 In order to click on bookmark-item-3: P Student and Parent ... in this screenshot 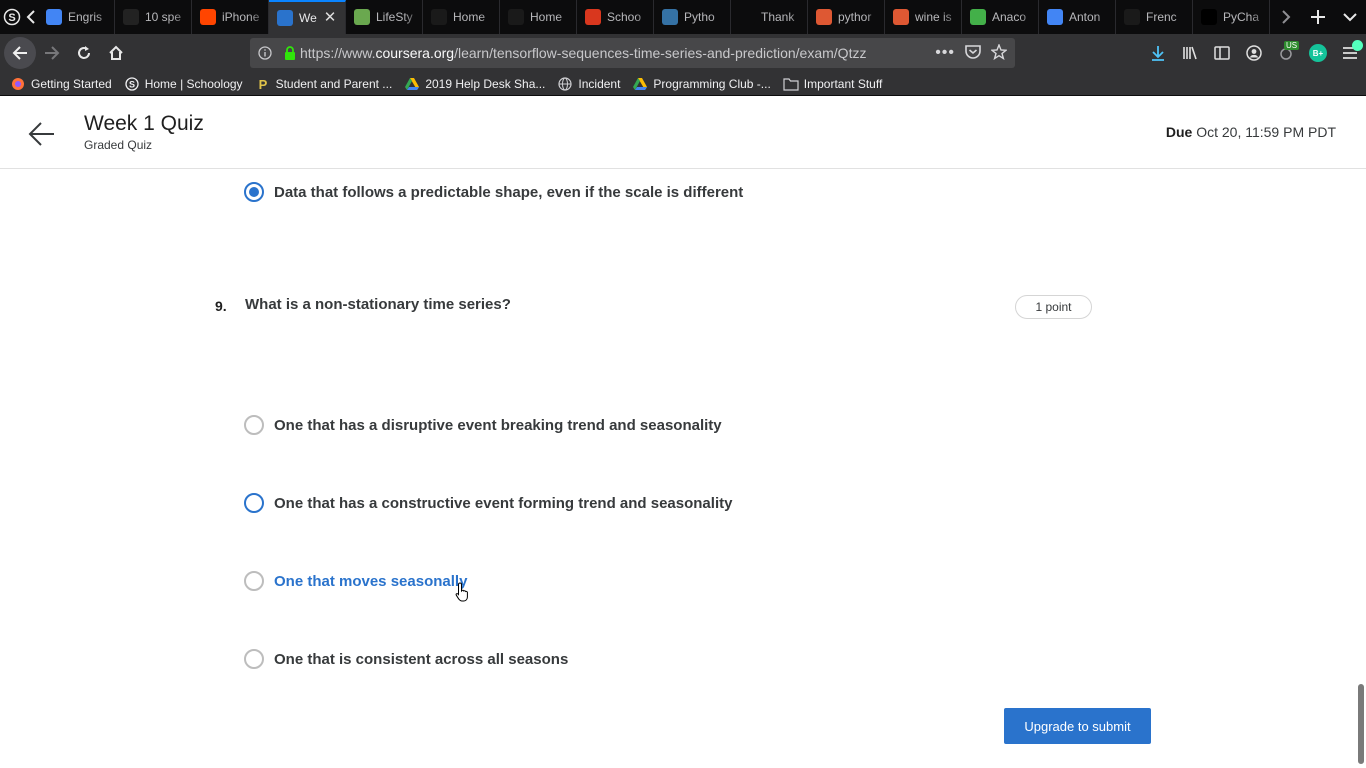, I will do `click(324, 84)`.